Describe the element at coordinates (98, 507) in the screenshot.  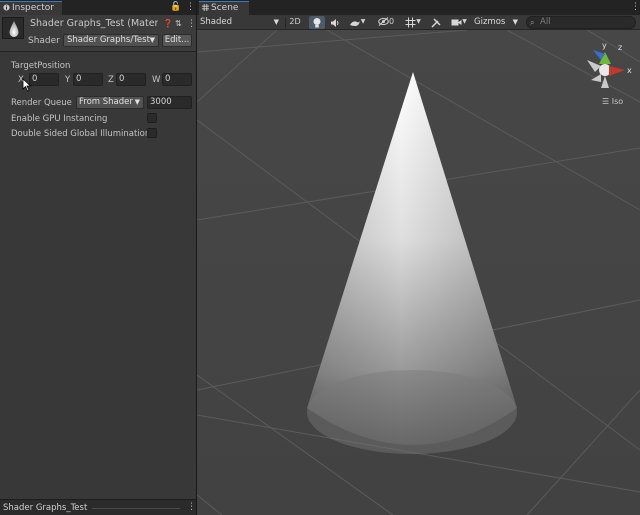
I see `preview-bar: Shader Graphs_Test ⋮` at that location.